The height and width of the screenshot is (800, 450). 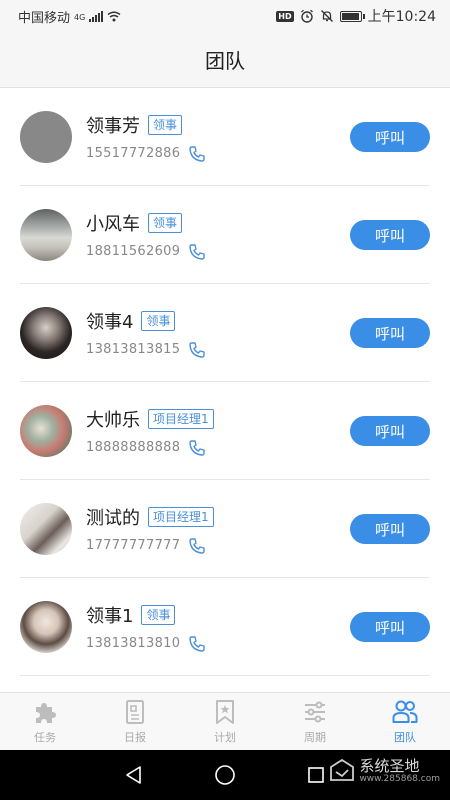 I want to click on page-title: 团队, so click(x=225, y=61).